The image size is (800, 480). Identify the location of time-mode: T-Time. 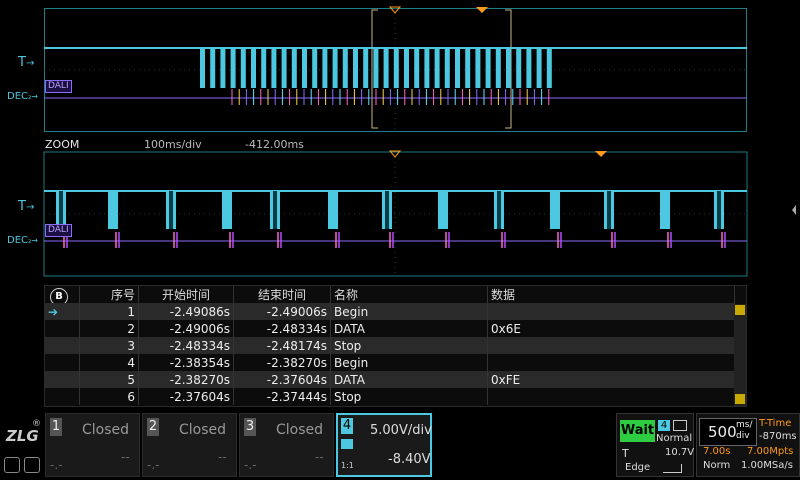
(775, 423).